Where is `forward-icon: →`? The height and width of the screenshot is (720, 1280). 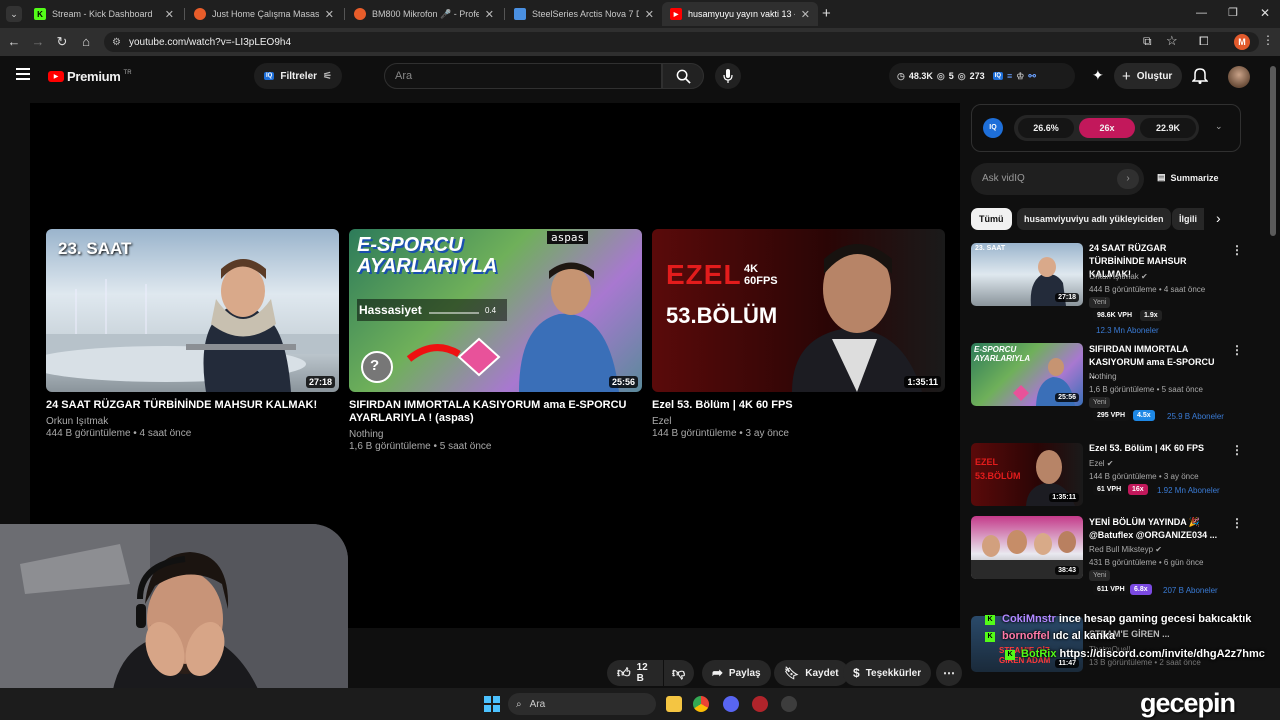 forward-icon: → is located at coordinates (38, 41).